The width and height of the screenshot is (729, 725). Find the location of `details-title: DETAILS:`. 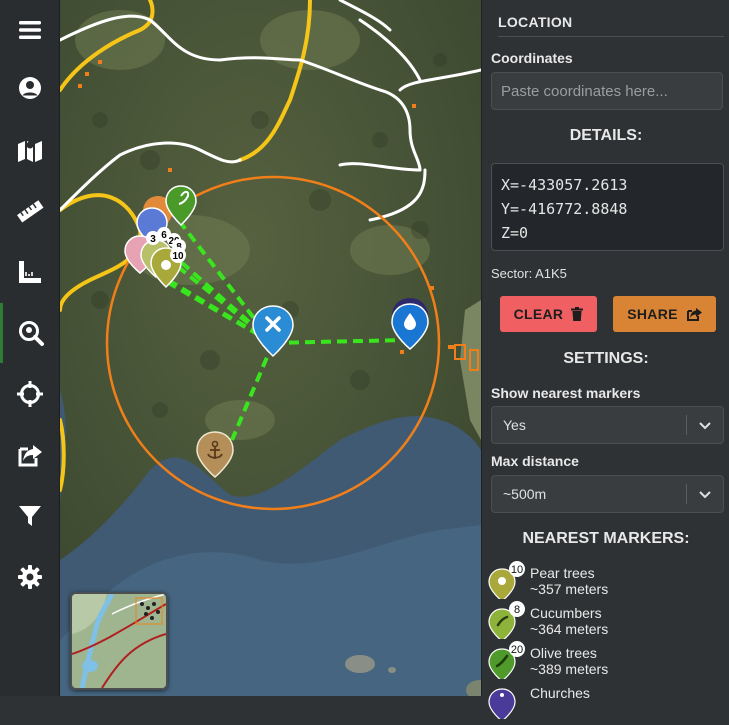

details-title: DETAILS: is located at coordinates (606, 135).